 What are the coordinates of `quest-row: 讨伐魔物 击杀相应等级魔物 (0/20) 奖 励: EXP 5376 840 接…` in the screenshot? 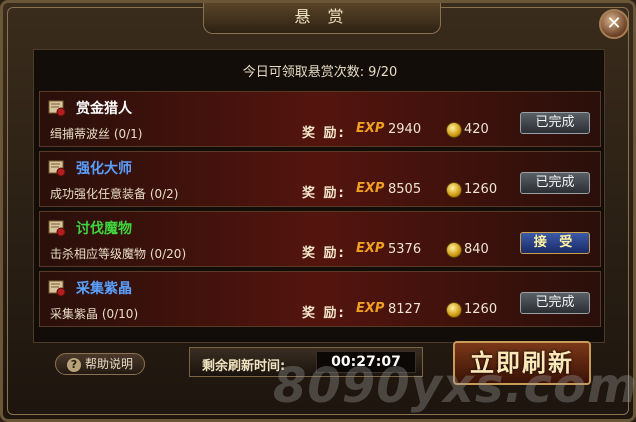 It's located at (320, 239).